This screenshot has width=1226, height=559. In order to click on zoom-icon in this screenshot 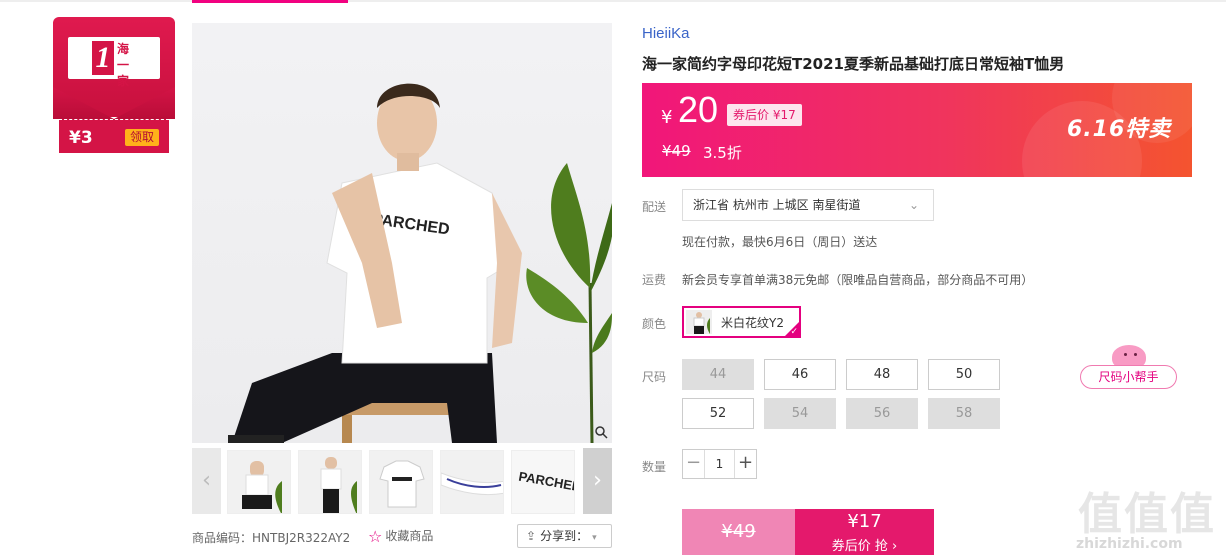, I will do `click(601, 432)`.